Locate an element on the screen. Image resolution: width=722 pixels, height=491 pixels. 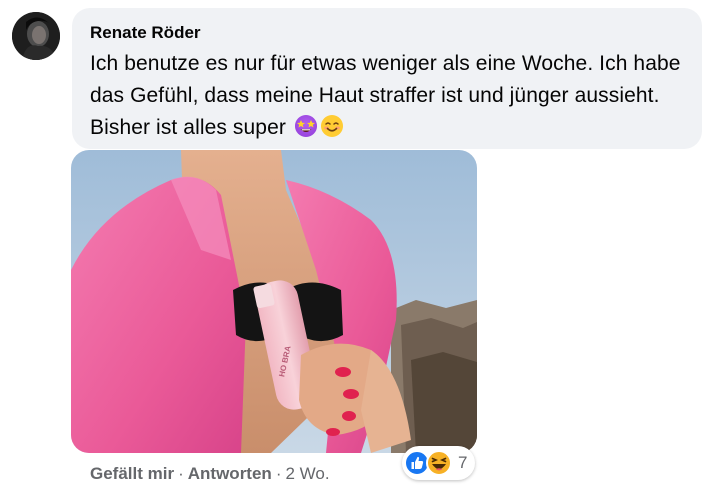
haha-reaction-icon is located at coordinates (439, 463).